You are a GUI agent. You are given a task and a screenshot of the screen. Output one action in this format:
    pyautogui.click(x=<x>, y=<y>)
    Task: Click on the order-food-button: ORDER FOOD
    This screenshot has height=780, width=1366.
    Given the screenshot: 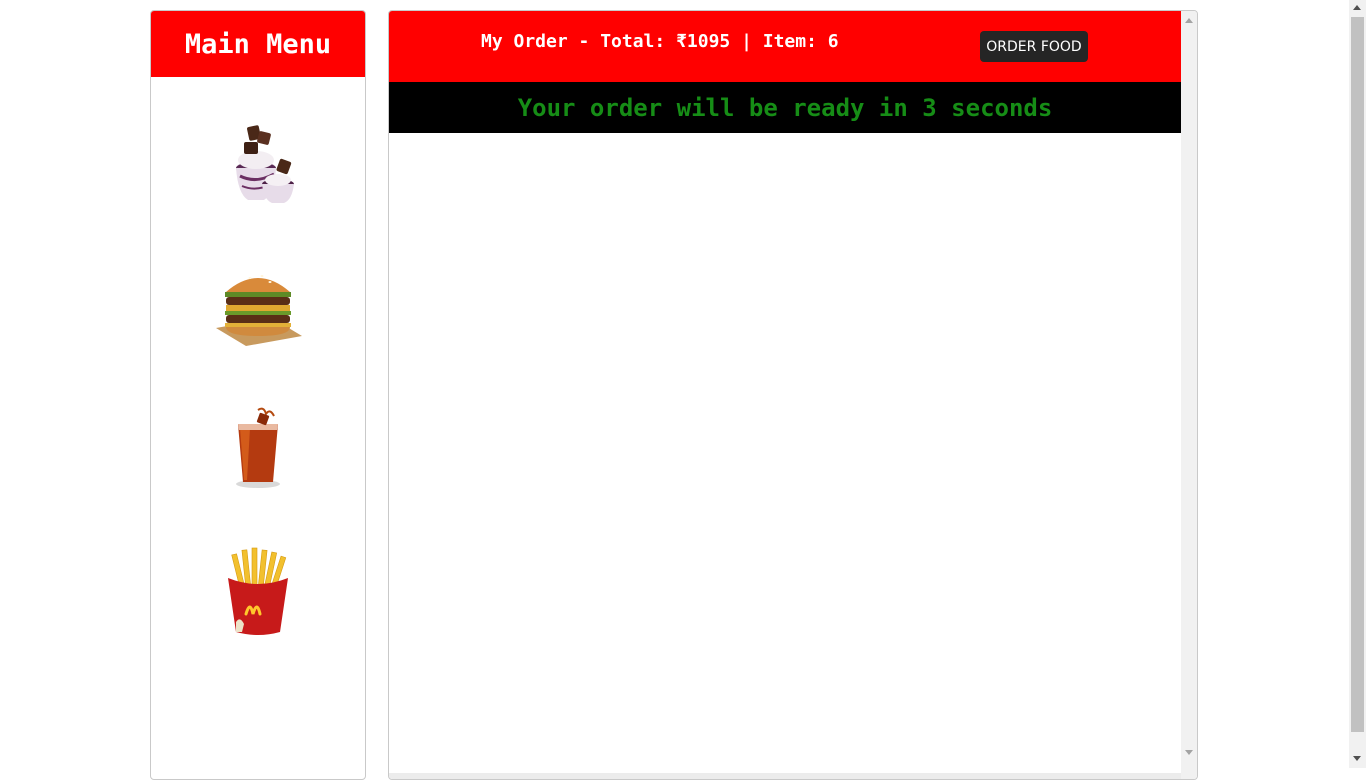 What is the action you would take?
    pyautogui.click(x=1034, y=46)
    